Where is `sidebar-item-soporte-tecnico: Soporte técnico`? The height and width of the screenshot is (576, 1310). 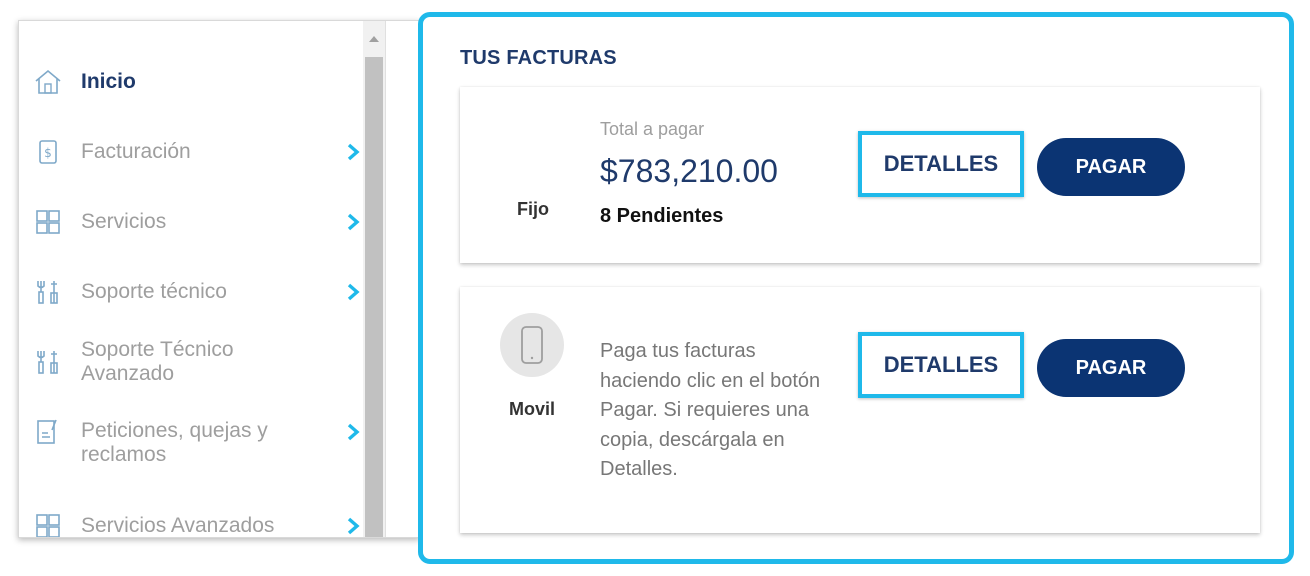 sidebar-item-soporte-tecnico: Soporte técnico is located at coordinates (198, 292).